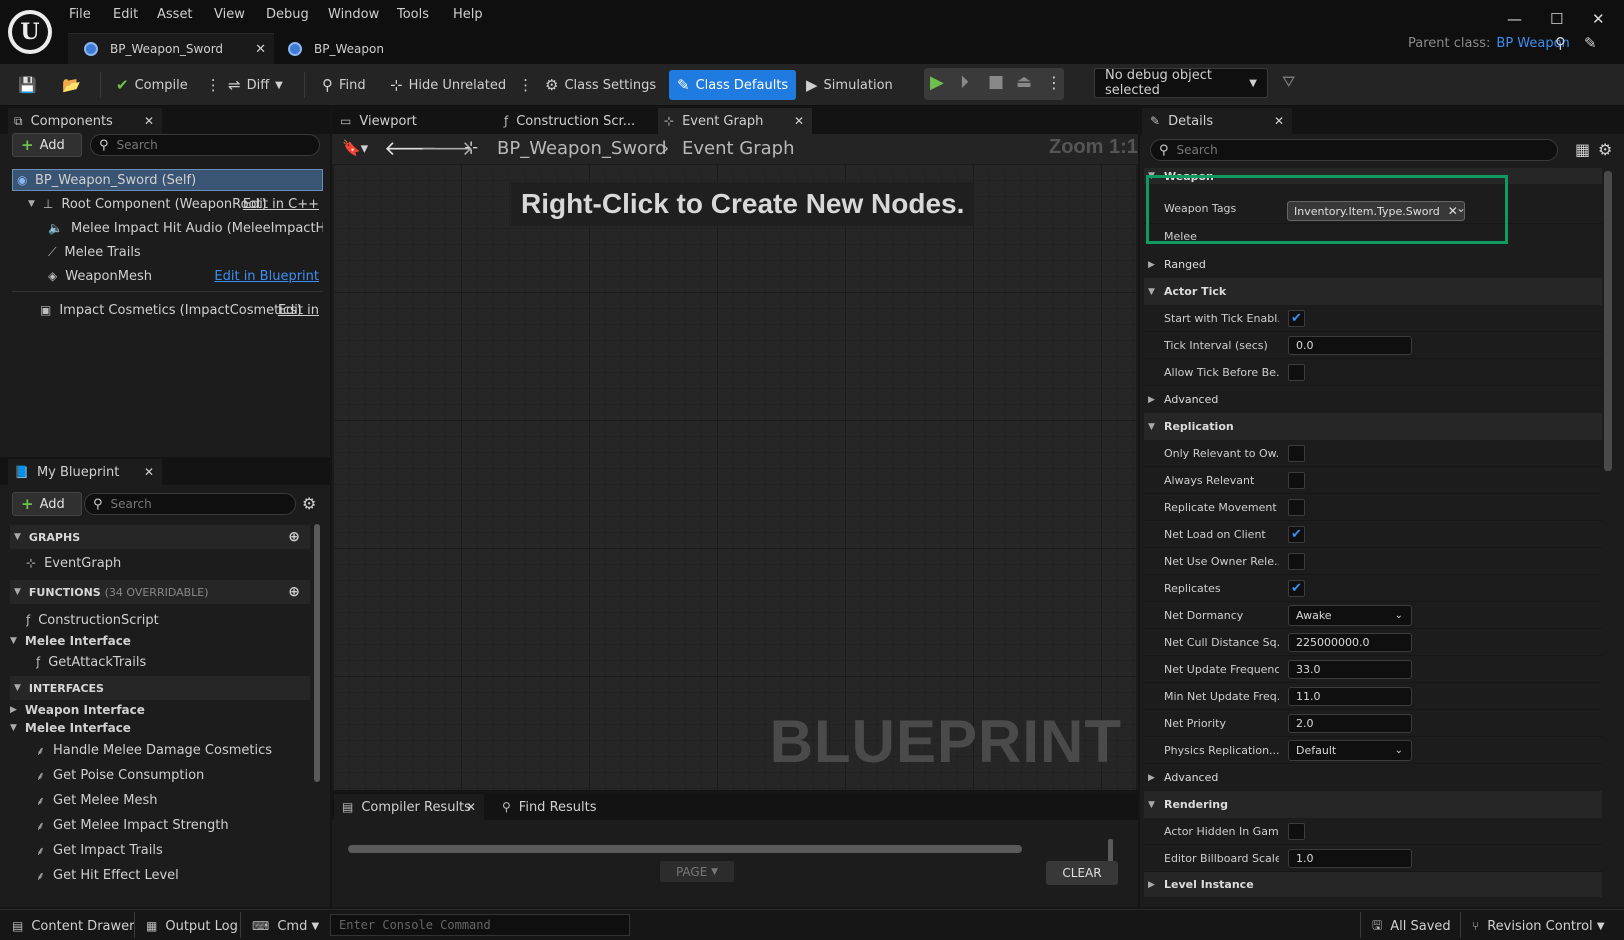  What do you see at coordinates (1288, 82) in the screenshot?
I see `debug-filter-icon: ⛛` at bounding box center [1288, 82].